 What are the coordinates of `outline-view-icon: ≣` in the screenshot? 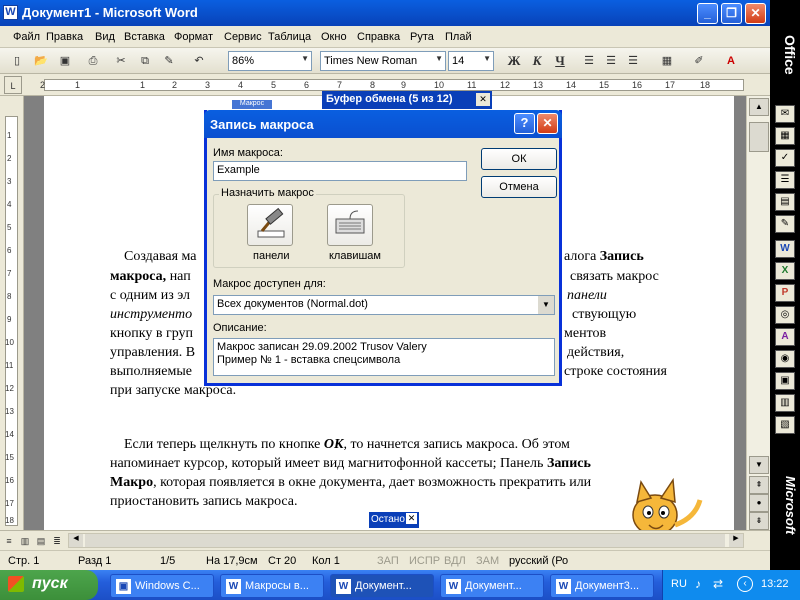 It's located at (57, 539).